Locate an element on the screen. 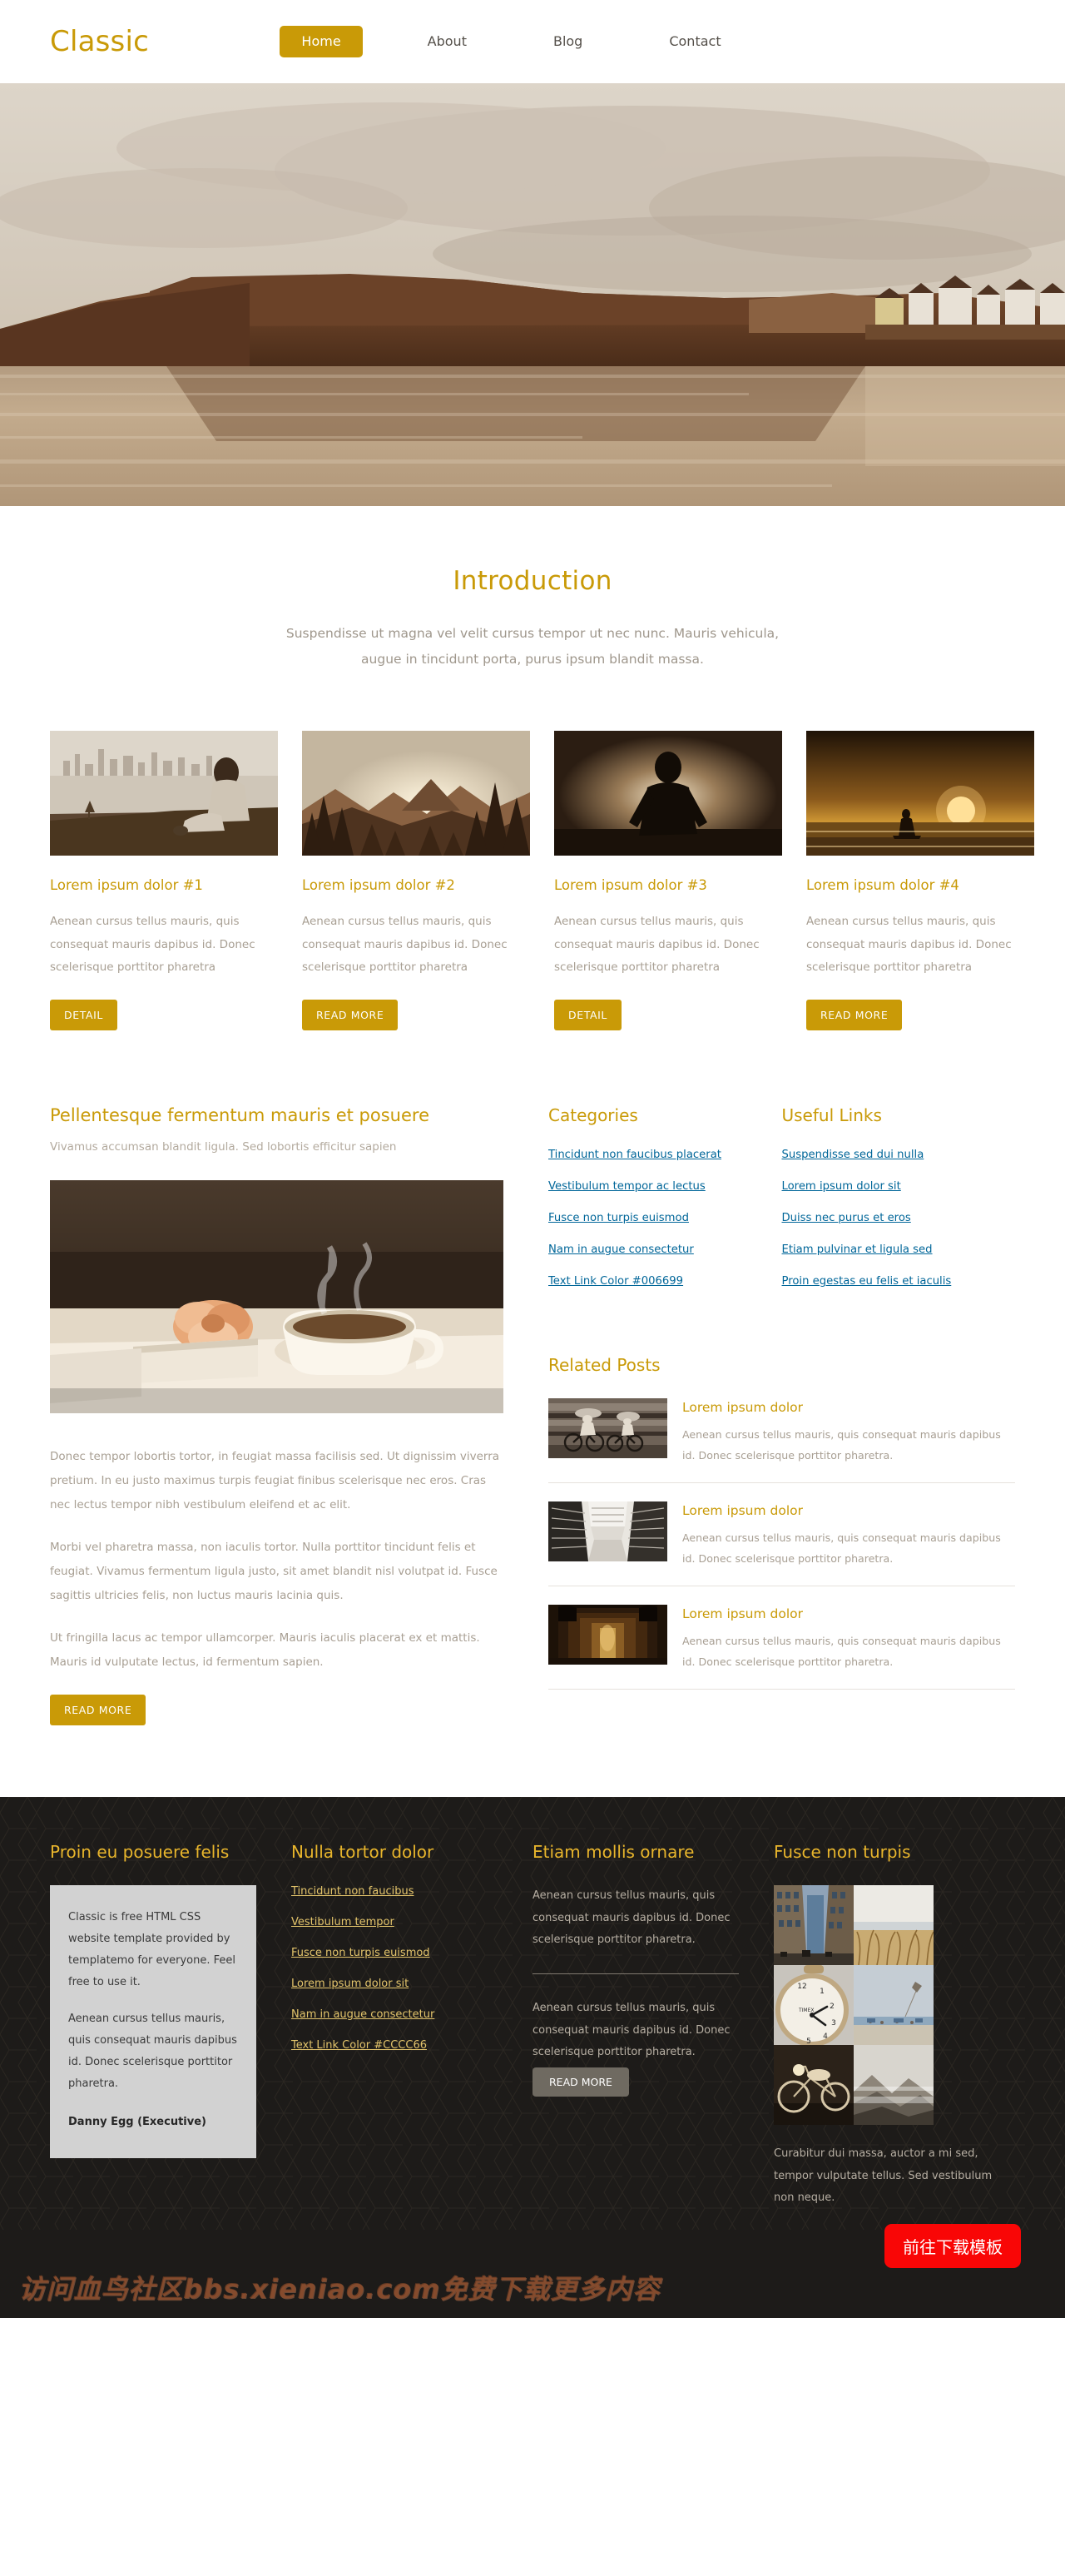 This screenshot has width=1065, height=2576. footer-link: Fusce non turpis euismod is located at coordinates (394, 1953).